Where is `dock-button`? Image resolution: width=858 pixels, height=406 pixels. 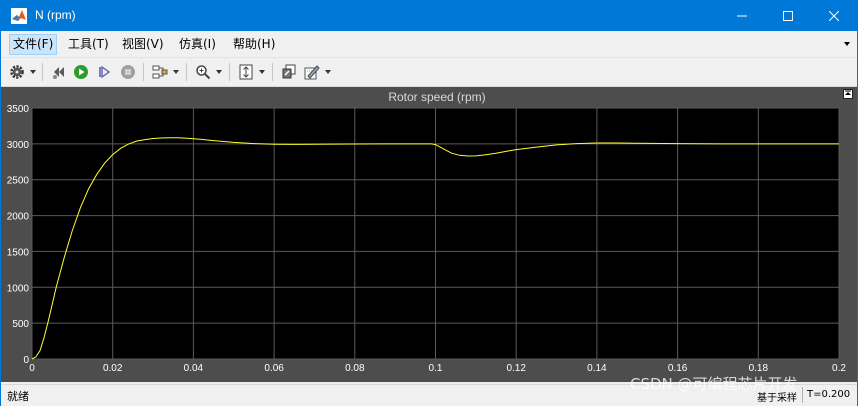 dock-button is located at coordinates (848, 94).